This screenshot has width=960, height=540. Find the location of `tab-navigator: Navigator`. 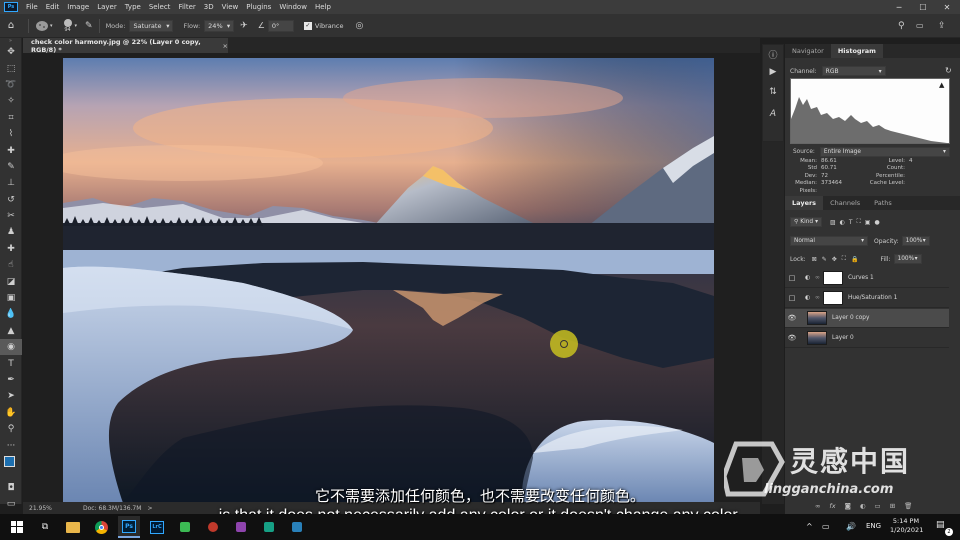

tab-navigator: Navigator is located at coordinates (808, 51).